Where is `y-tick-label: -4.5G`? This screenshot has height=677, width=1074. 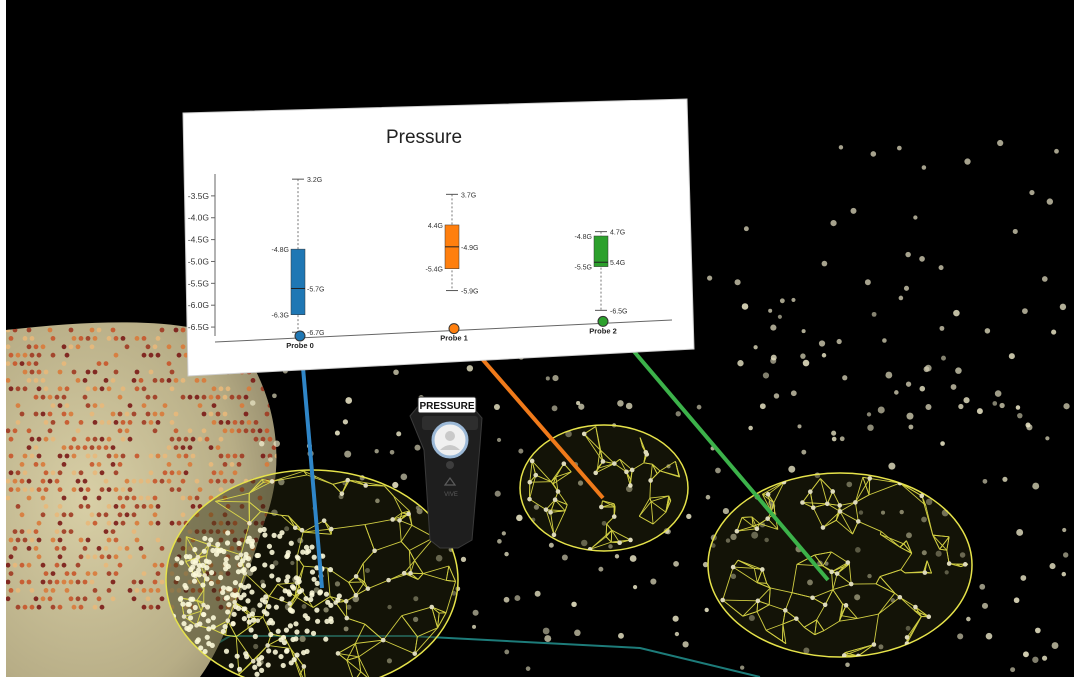 y-tick-label: -4.5G is located at coordinates (198, 240).